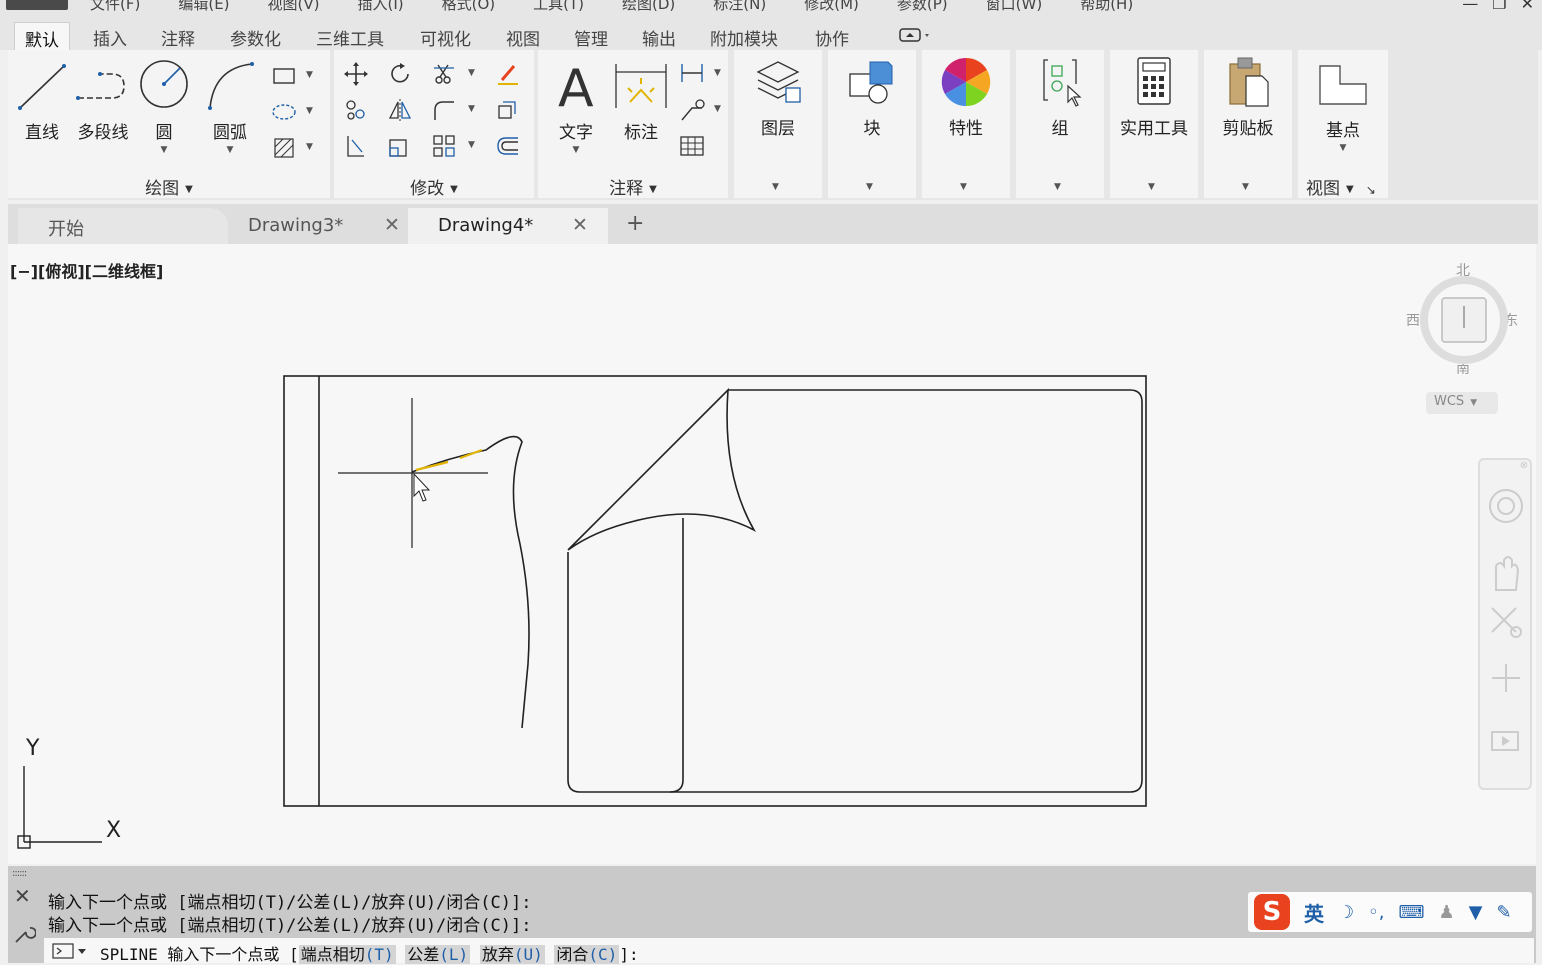 This screenshot has width=1542, height=965. Describe the element at coordinates (294, 7) in the screenshot. I see `menu-view: 视图(V)` at that location.